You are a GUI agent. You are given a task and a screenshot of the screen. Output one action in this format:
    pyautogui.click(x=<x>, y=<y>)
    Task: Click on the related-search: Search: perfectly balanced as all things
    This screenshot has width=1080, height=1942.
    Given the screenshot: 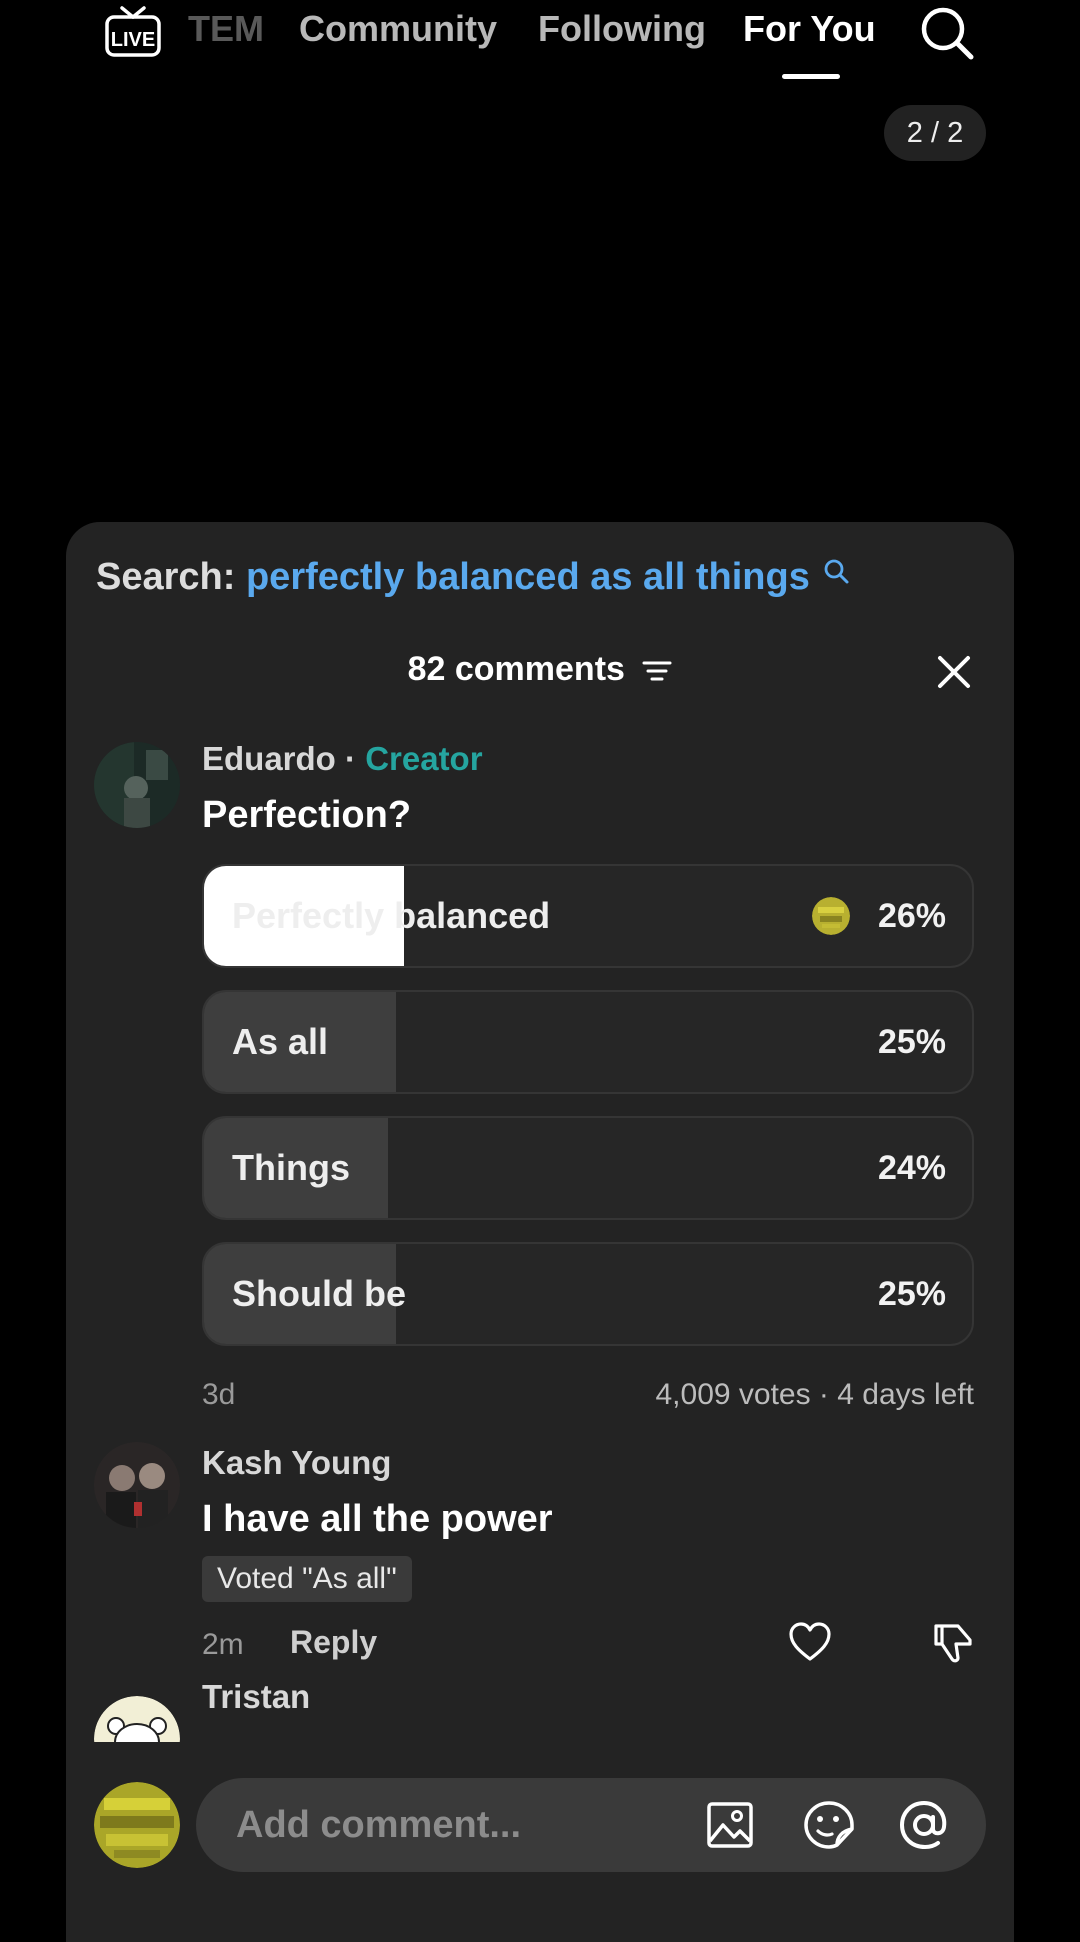 What is the action you would take?
    pyautogui.click(x=473, y=577)
    